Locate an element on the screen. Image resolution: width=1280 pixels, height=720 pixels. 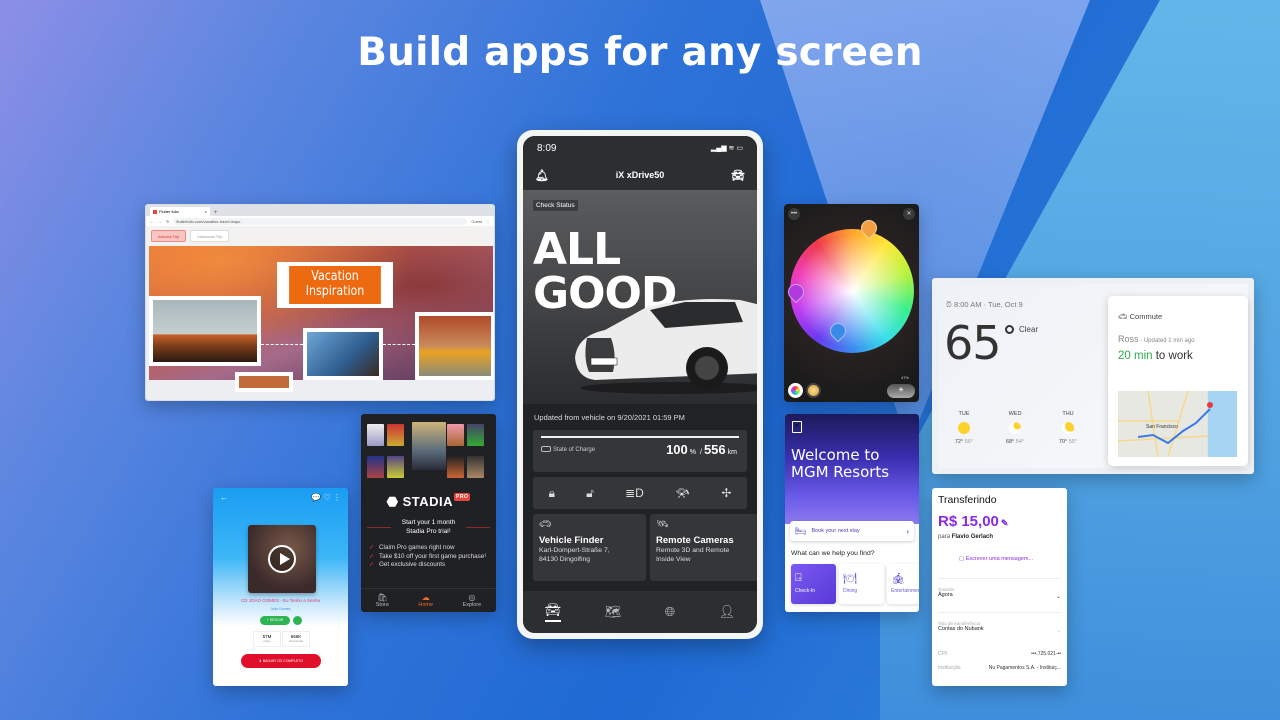
trip-tabs: Arizona Trip Indonesia Trip is located at coordinates (320, 236).